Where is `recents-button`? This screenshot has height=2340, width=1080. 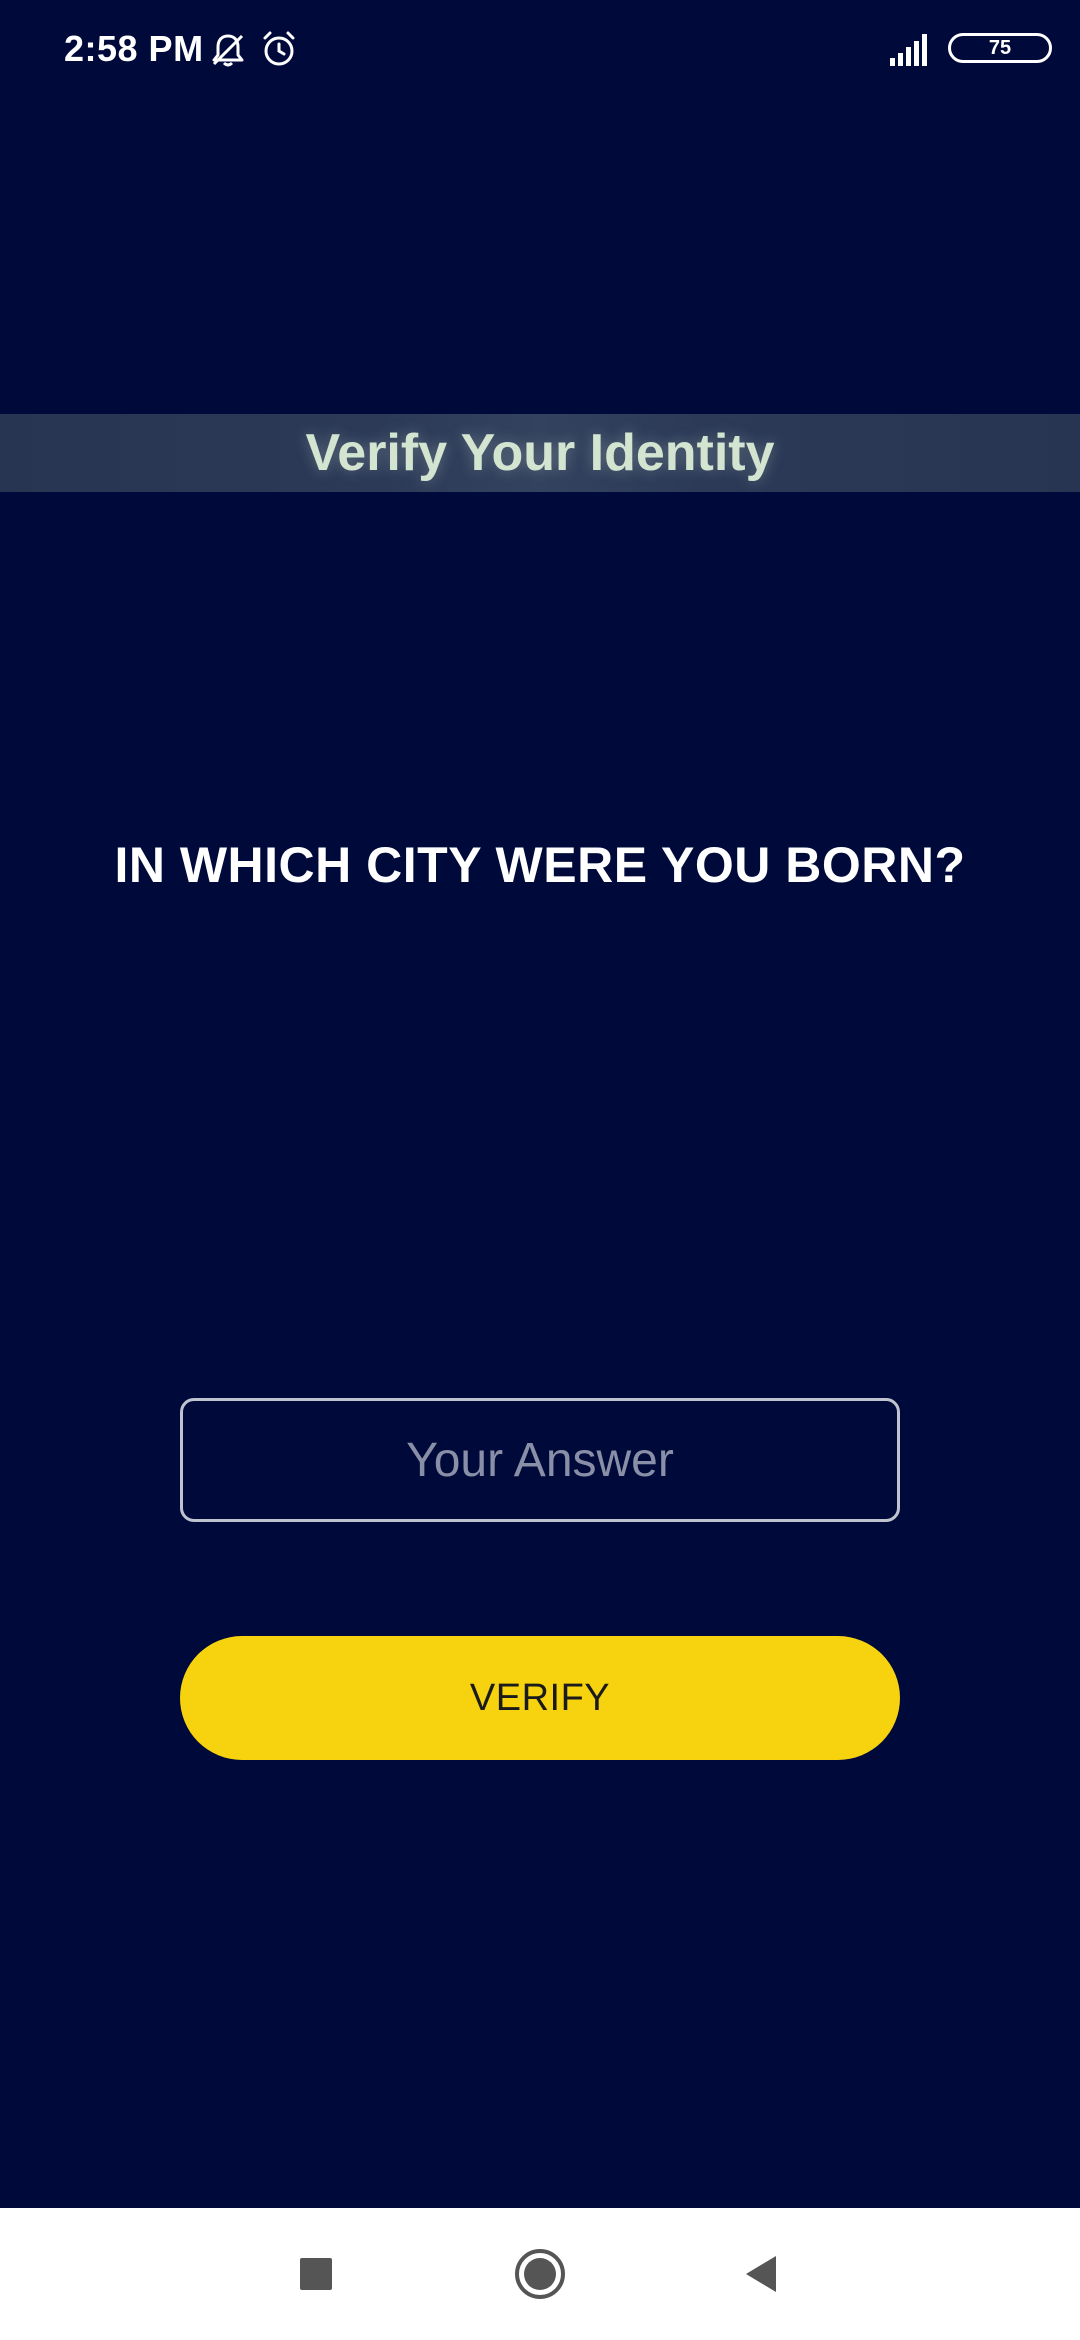 recents-button is located at coordinates (316, 2274).